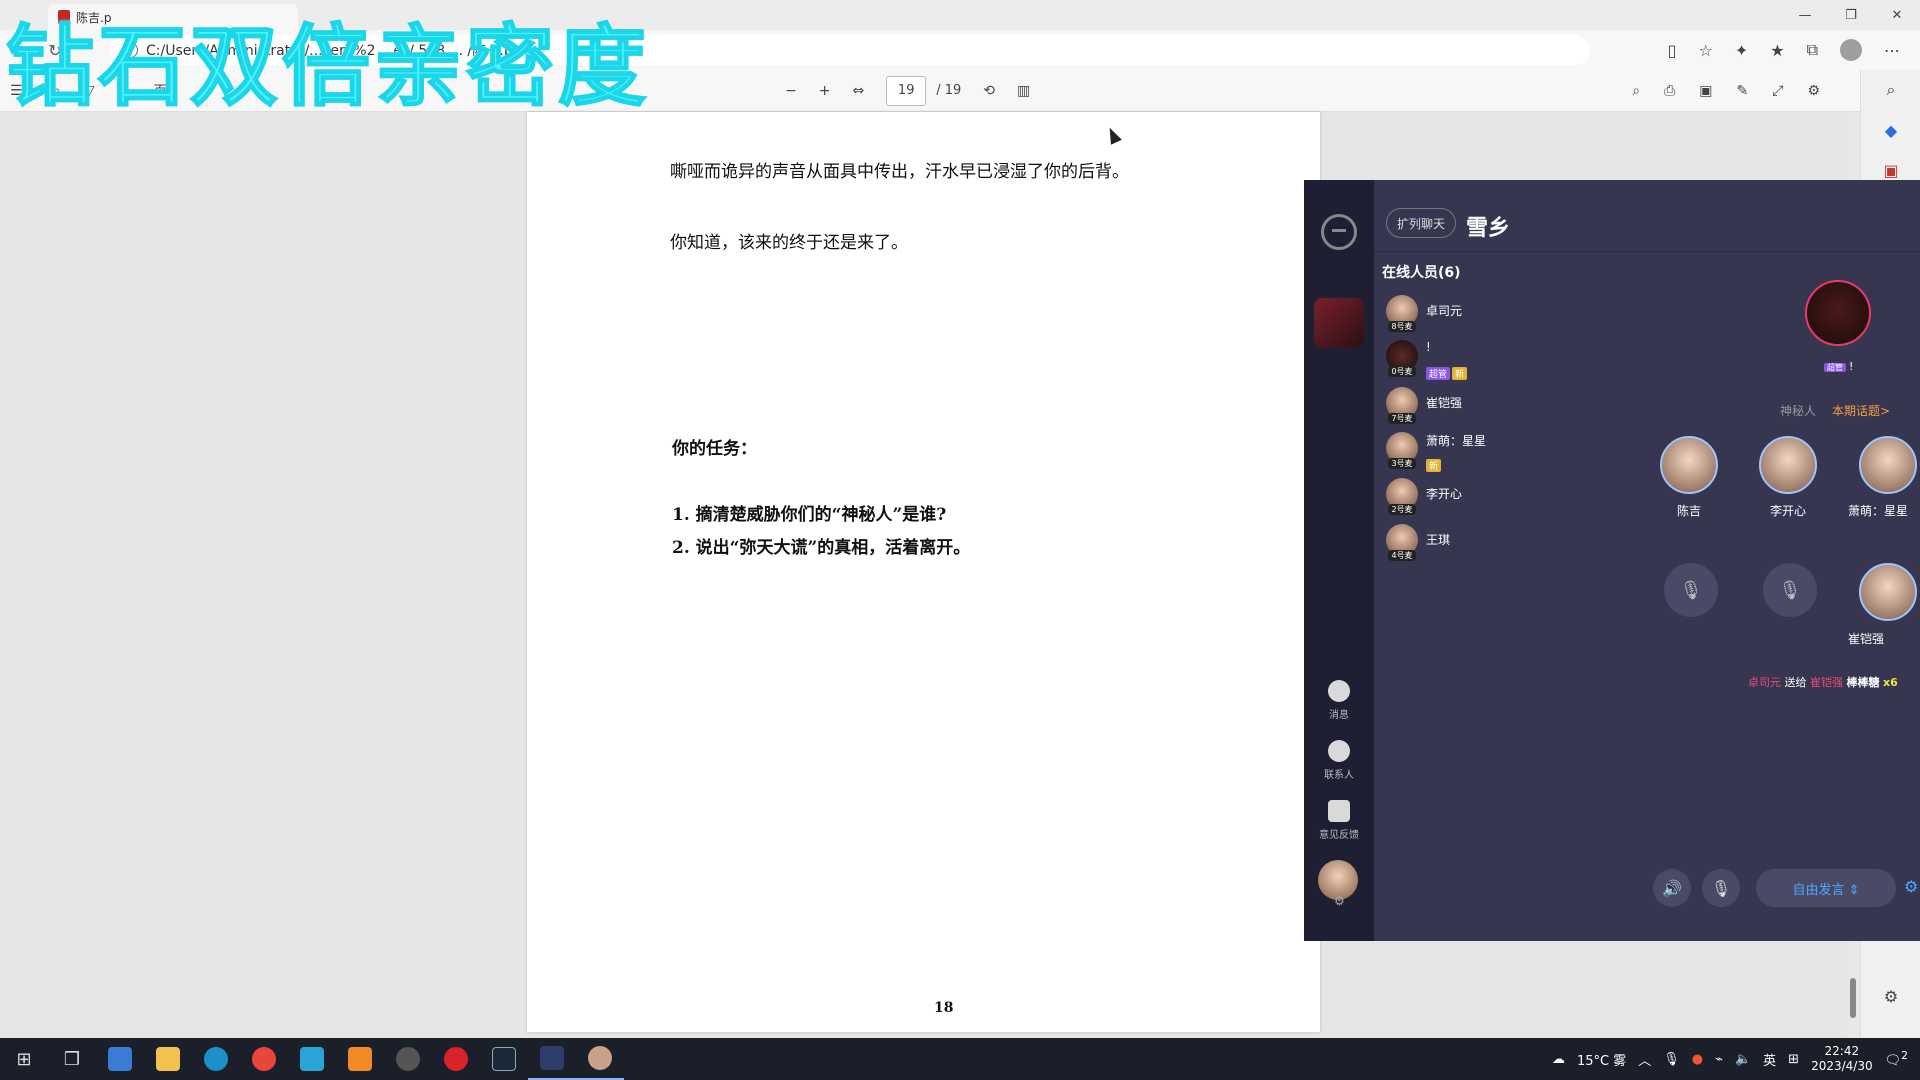 The image size is (1920, 1080). Describe the element at coordinates (791, 91) in the screenshot. I see `zoom-out-button: −` at that location.